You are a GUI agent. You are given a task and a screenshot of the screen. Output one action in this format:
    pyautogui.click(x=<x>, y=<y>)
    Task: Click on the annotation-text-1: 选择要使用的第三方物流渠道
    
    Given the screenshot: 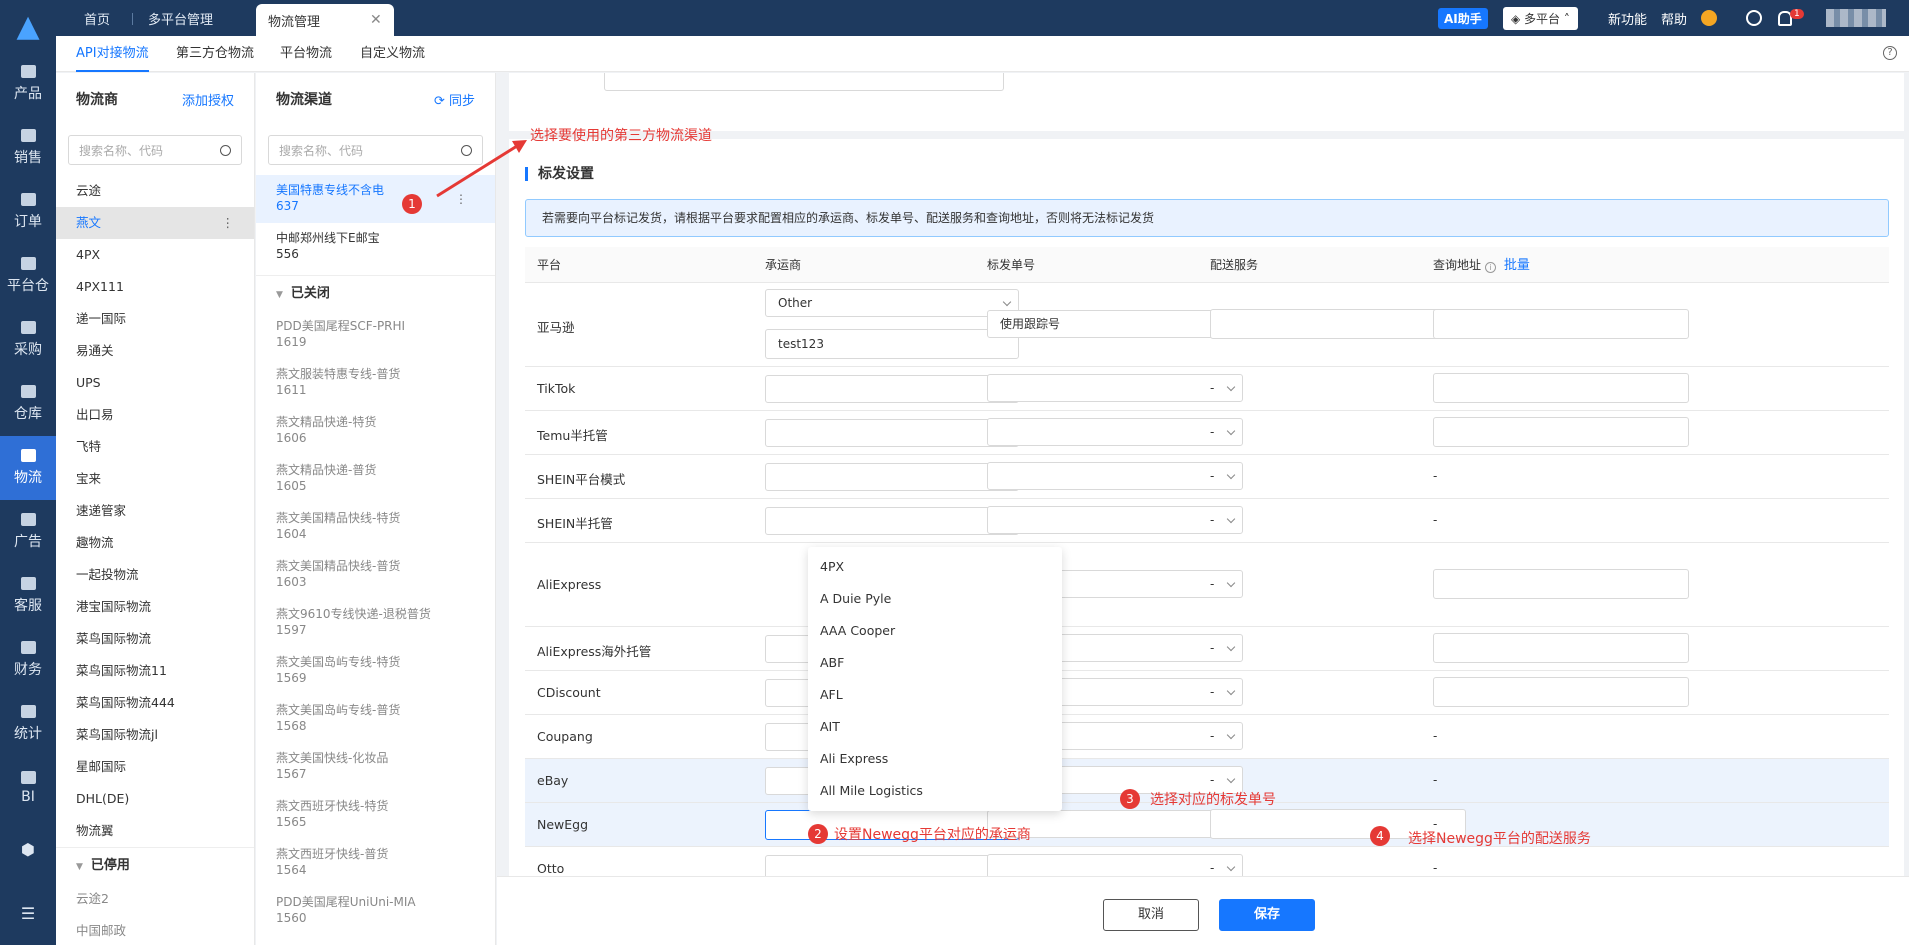 What is the action you would take?
    pyautogui.click(x=621, y=136)
    